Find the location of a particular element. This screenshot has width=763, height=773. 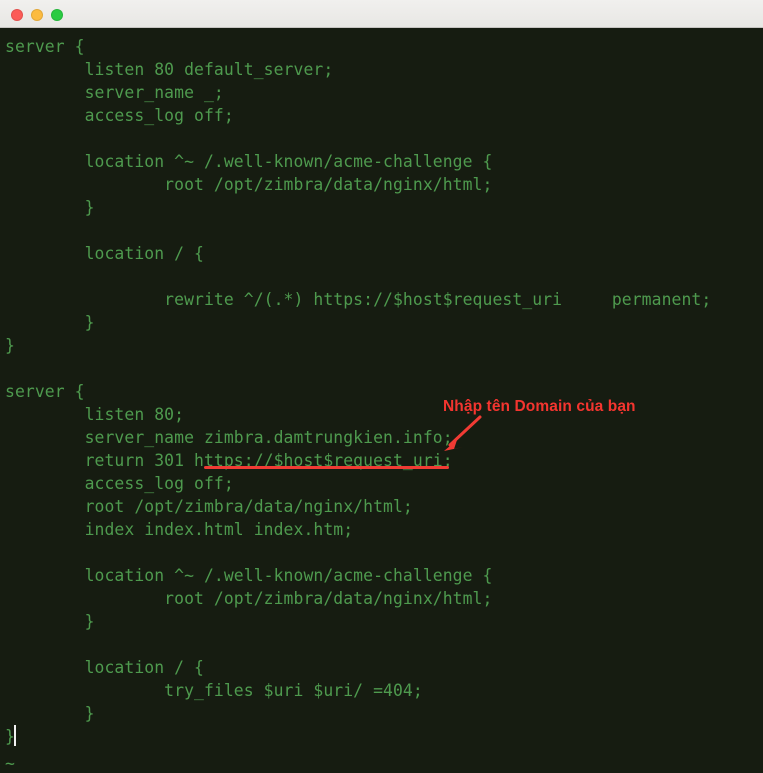

window-controls is located at coordinates (37, 15).